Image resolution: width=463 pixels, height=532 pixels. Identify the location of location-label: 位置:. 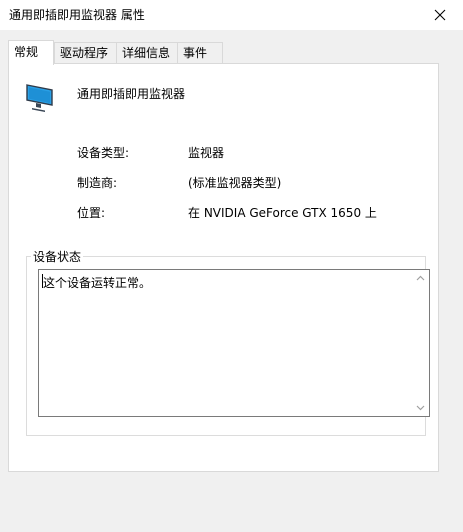
(91, 213).